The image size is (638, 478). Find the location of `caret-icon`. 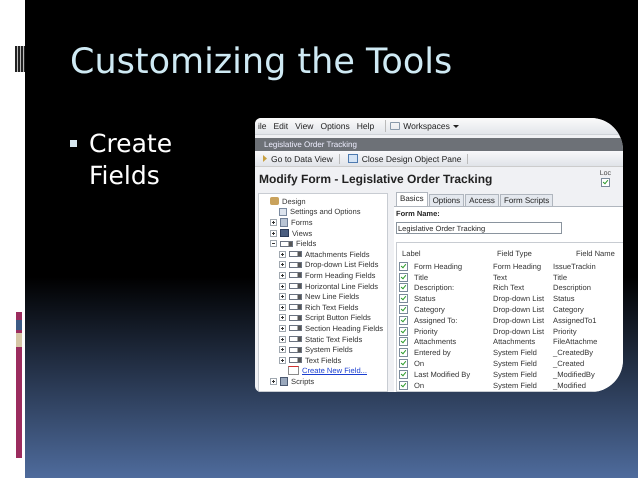

caret-icon is located at coordinates (455, 126).